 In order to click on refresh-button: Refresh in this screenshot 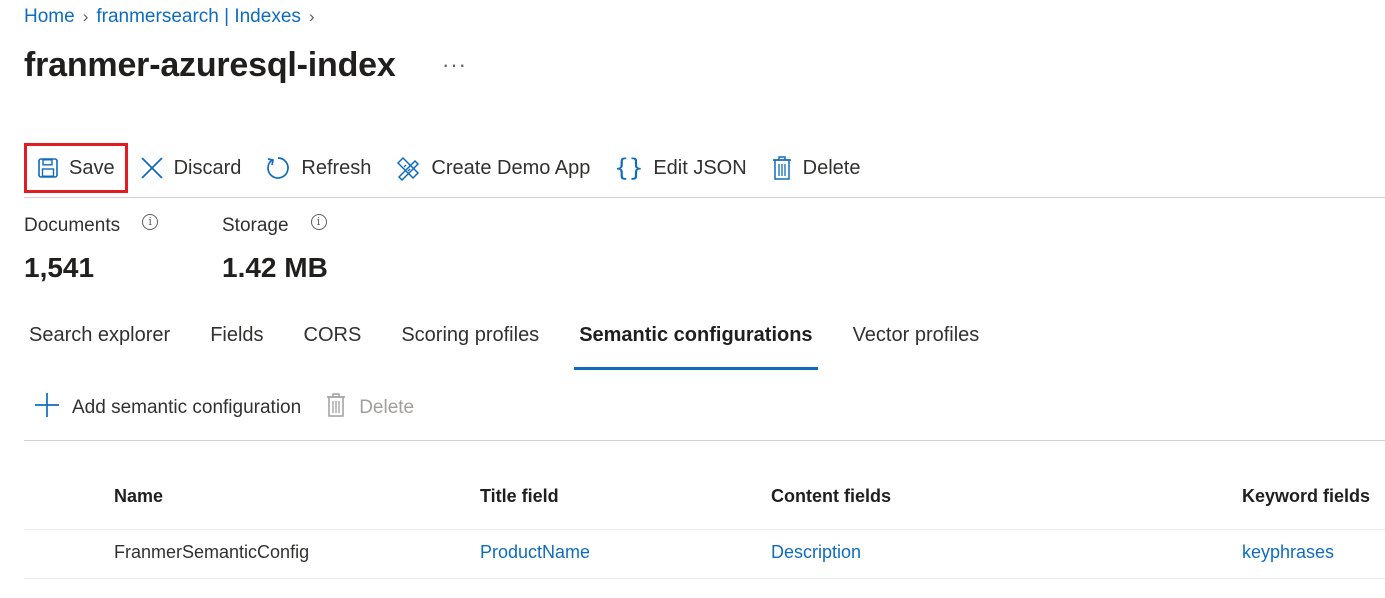, I will do `click(318, 168)`.